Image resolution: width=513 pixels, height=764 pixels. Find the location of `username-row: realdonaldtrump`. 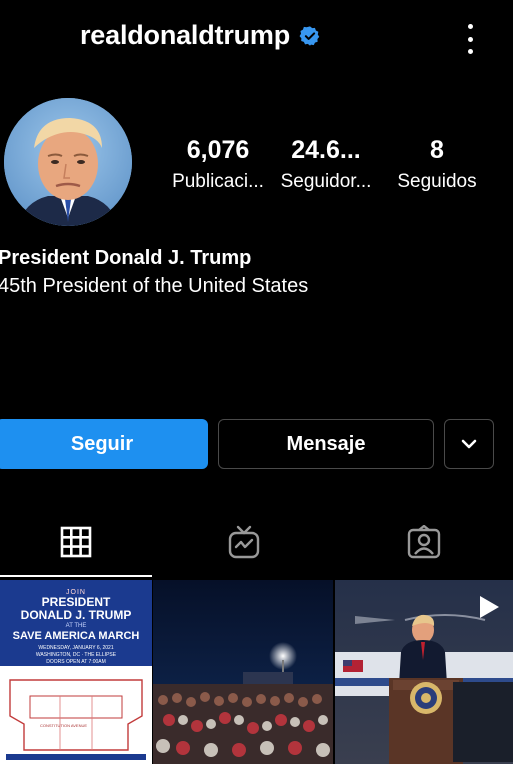

username-row: realdonaldtrump is located at coordinates (200, 35).